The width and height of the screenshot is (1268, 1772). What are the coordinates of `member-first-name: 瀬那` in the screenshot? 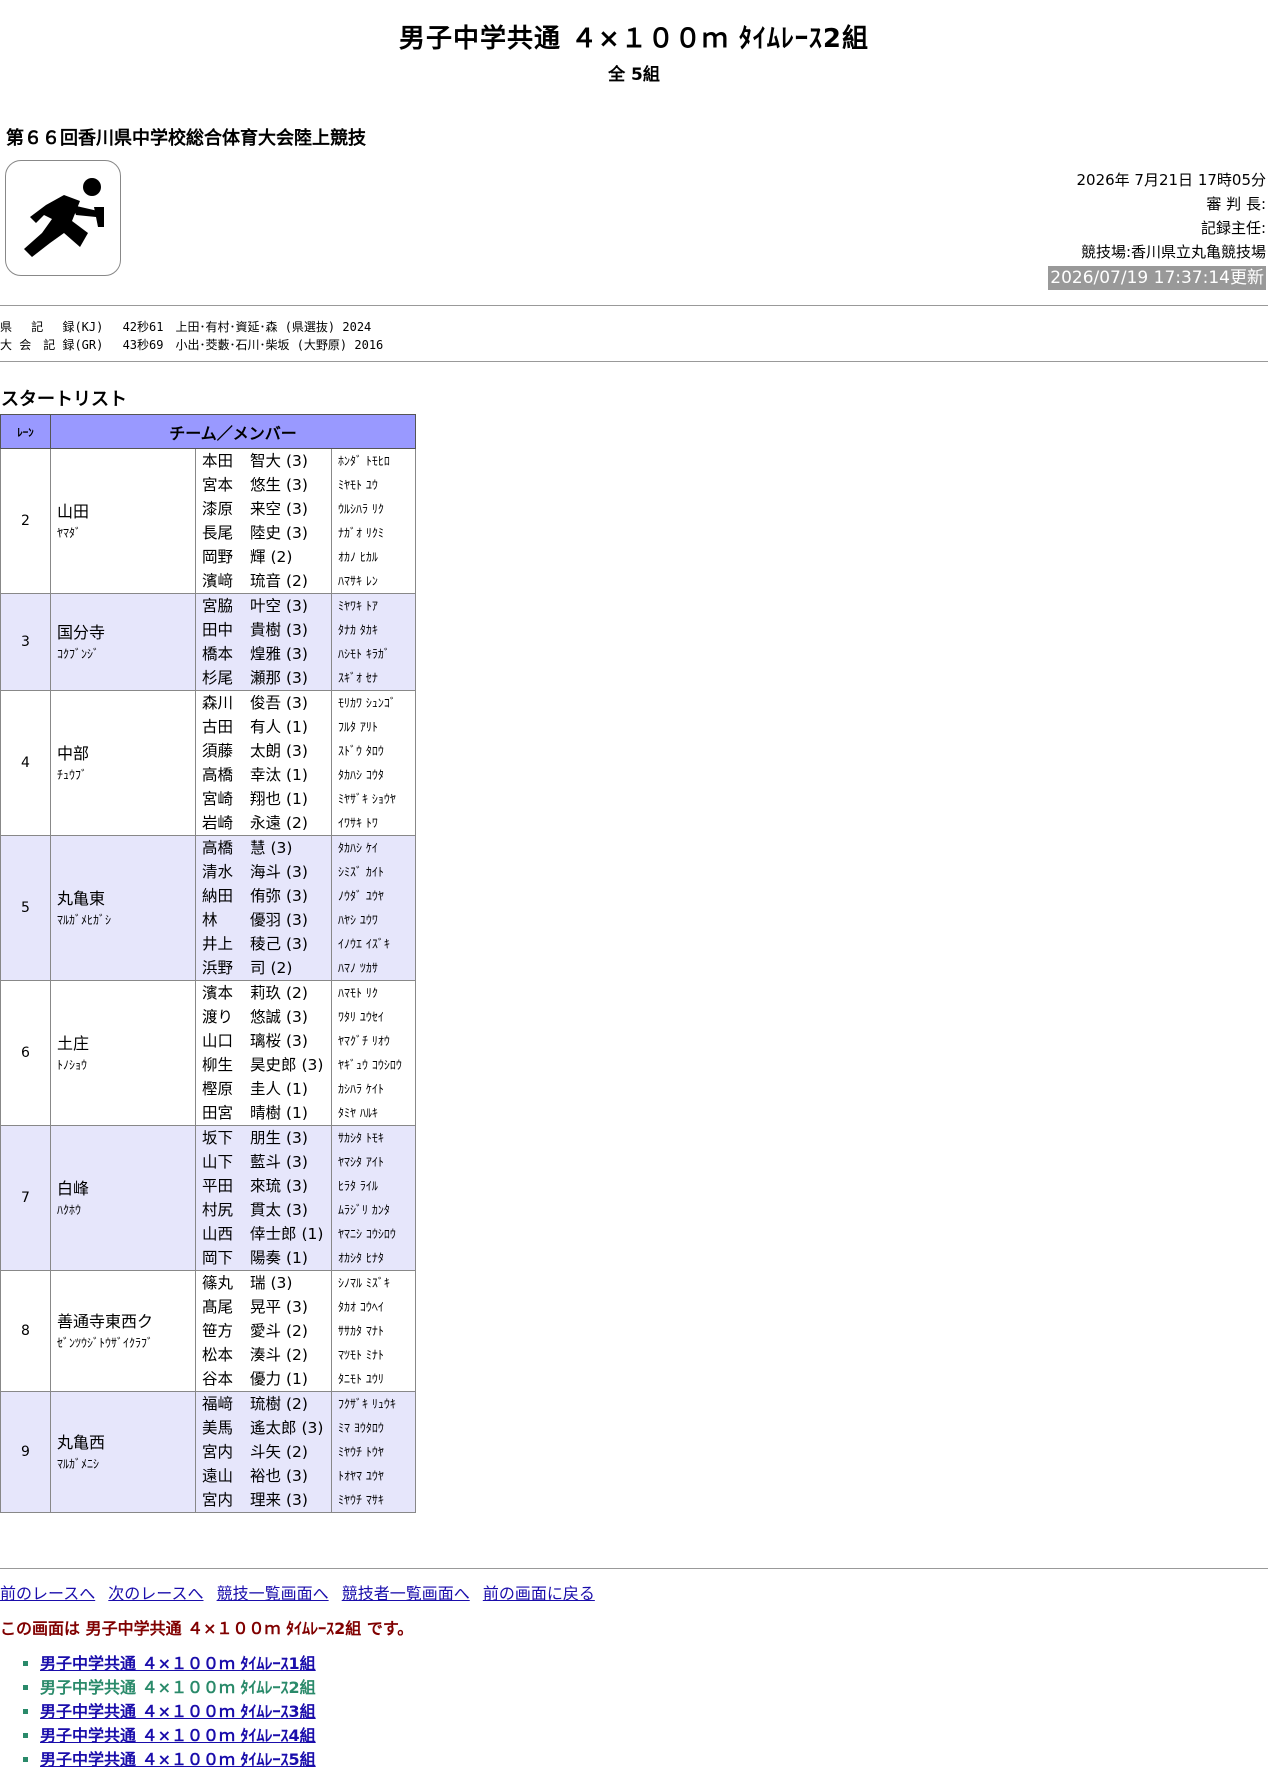 It's located at (266, 678).